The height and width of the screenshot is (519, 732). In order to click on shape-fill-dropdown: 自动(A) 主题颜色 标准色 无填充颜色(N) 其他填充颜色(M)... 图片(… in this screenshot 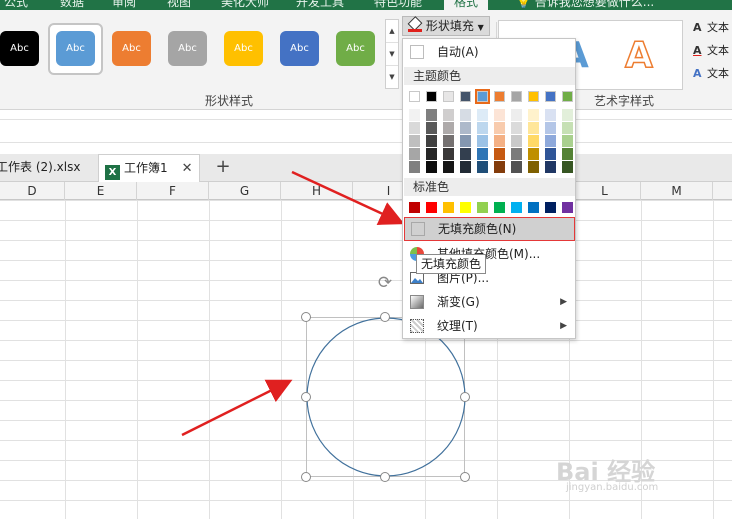, I will do `click(489, 188)`.